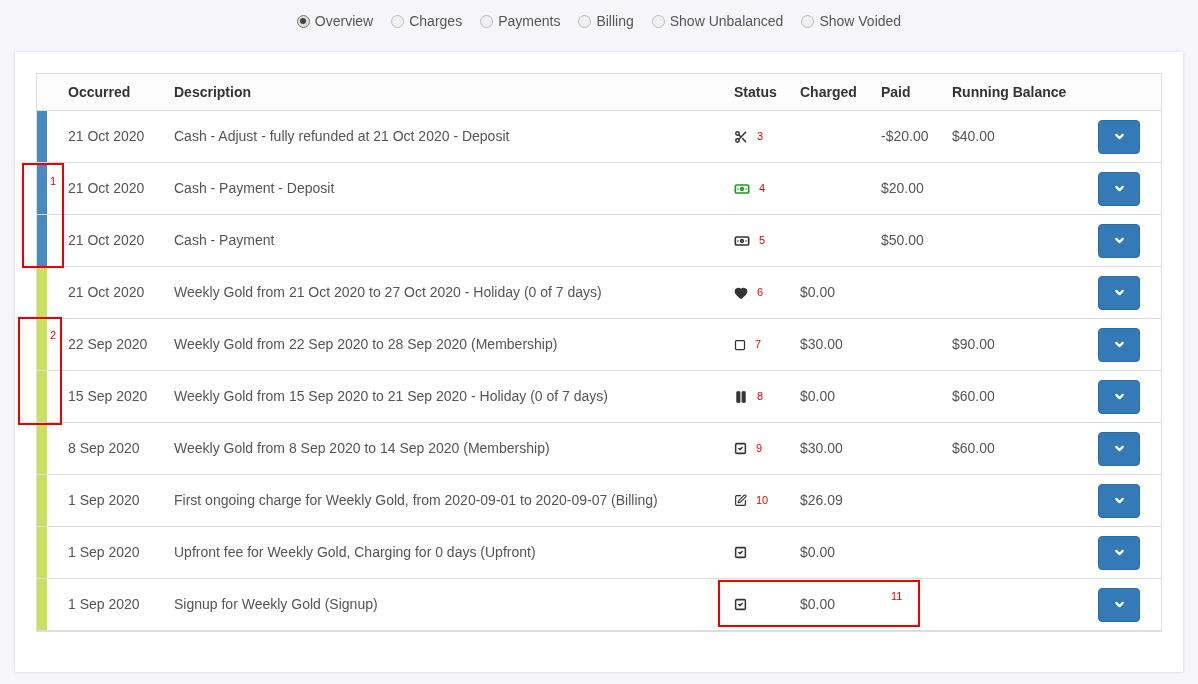 The image size is (1198, 684). Describe the element at coordinates (897, 596) in the screenshot. I see `annotation-number: 11` at that location.